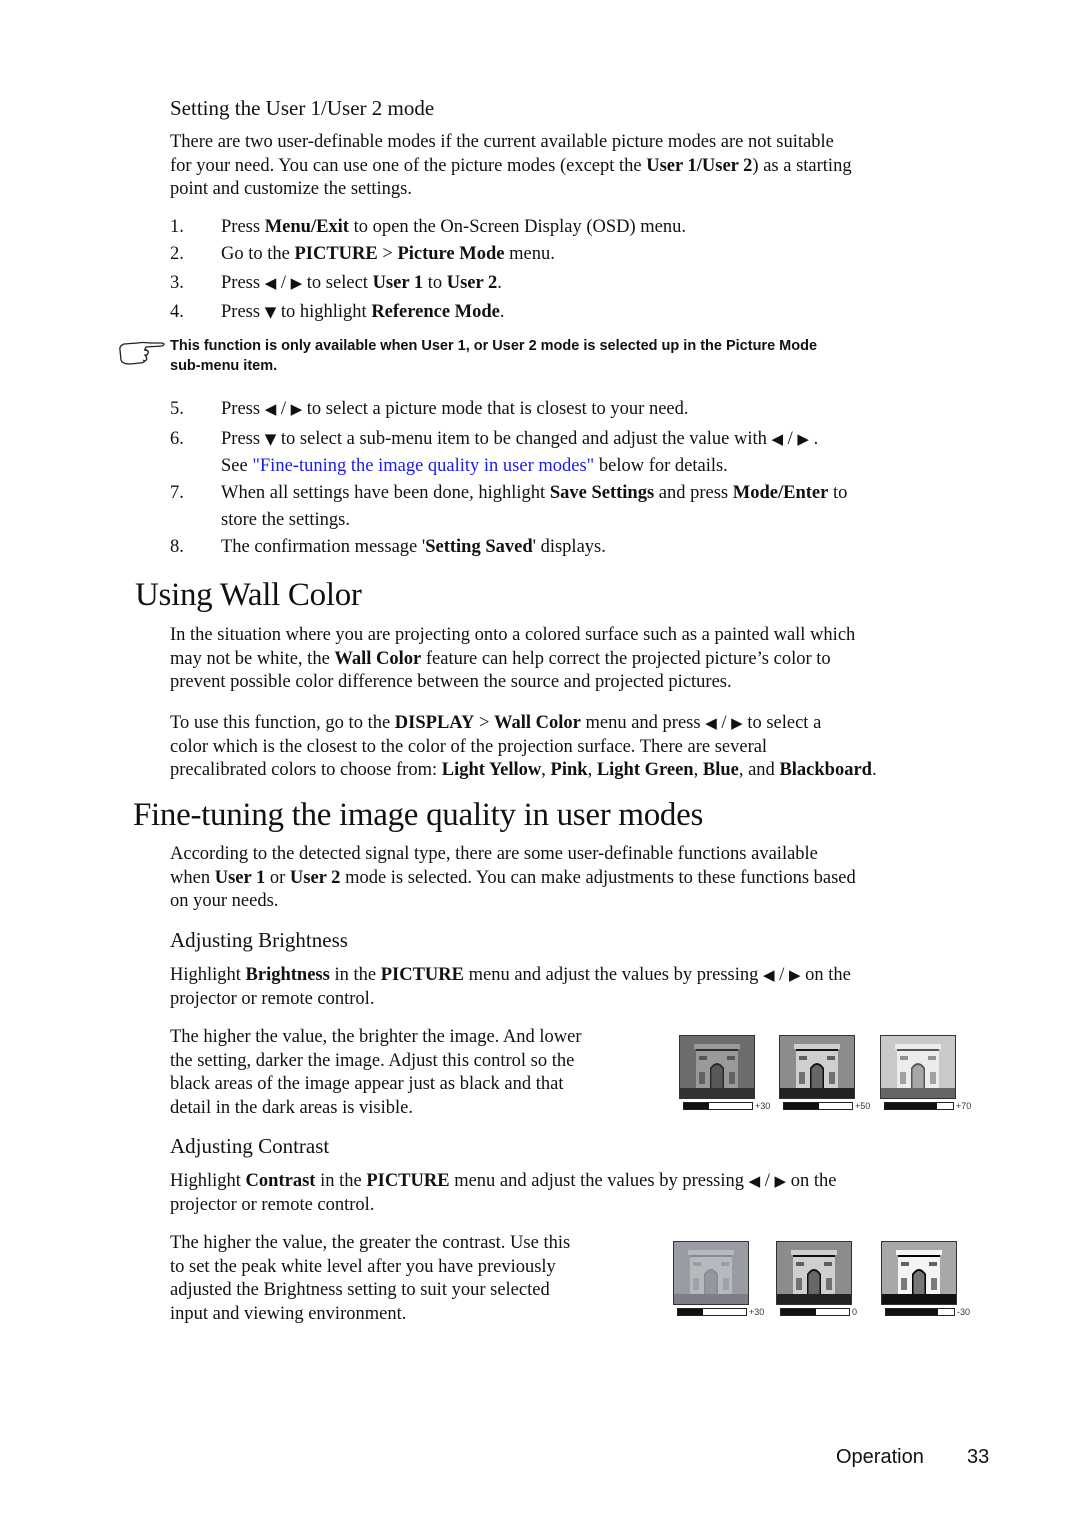 The image size is (1080, 1529). What do you see at coordinates (177, 227) in the screenshot?
I see `step-number: 1.` at bounding box center [177, 227].